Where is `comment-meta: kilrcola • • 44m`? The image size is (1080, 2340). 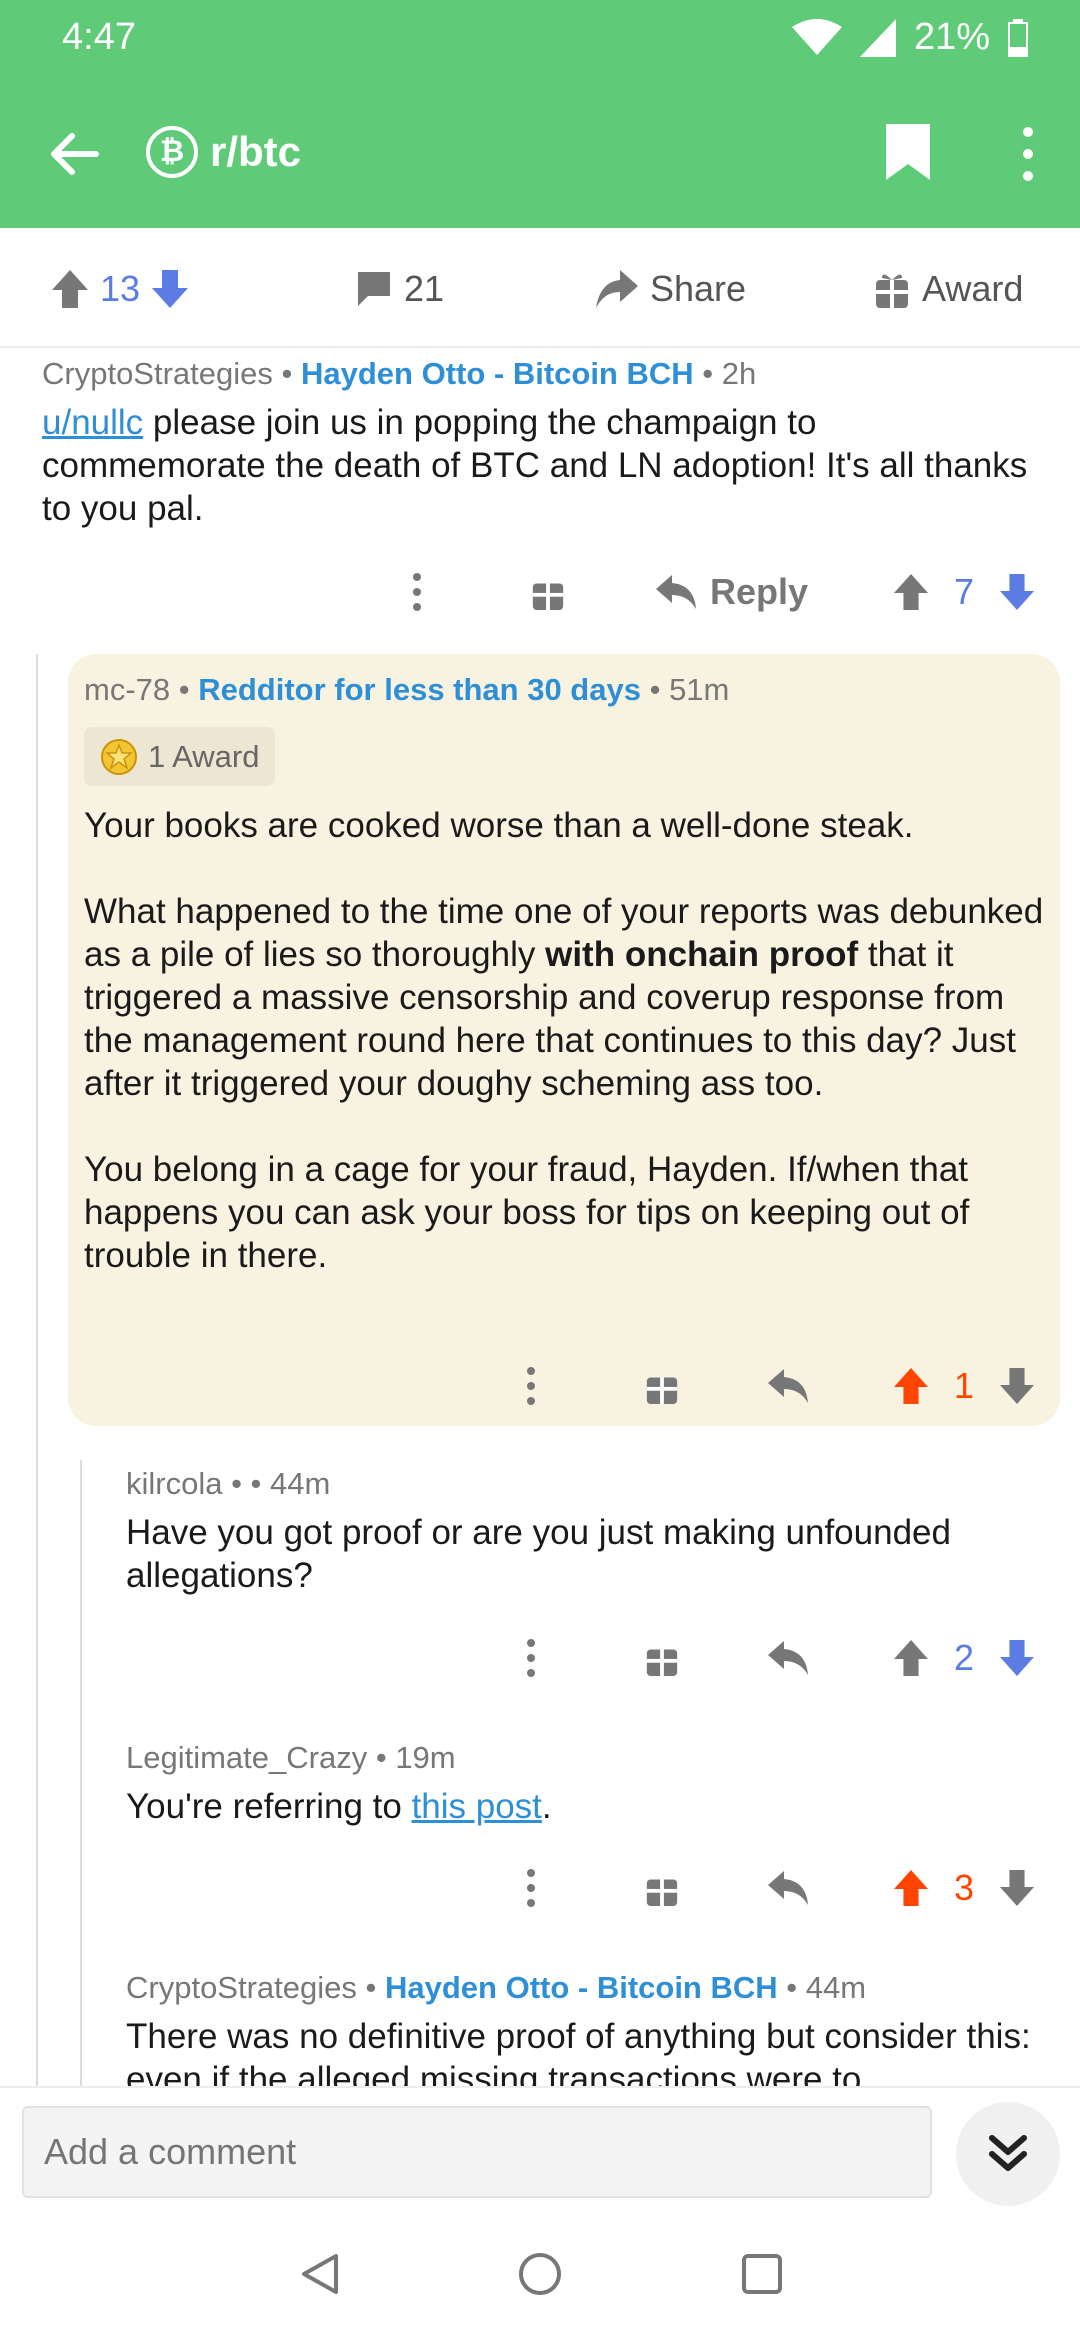 comment-meta: kilrcola • • 44m is located at coordinates (228, 1483).